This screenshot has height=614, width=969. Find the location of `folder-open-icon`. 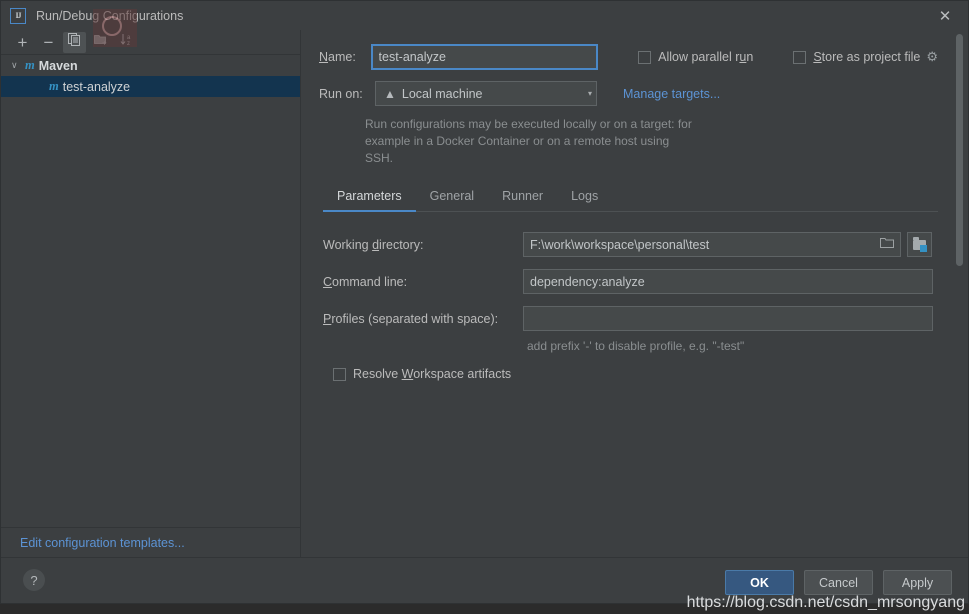

folder-open-icon is located at coordinates (887, 244).